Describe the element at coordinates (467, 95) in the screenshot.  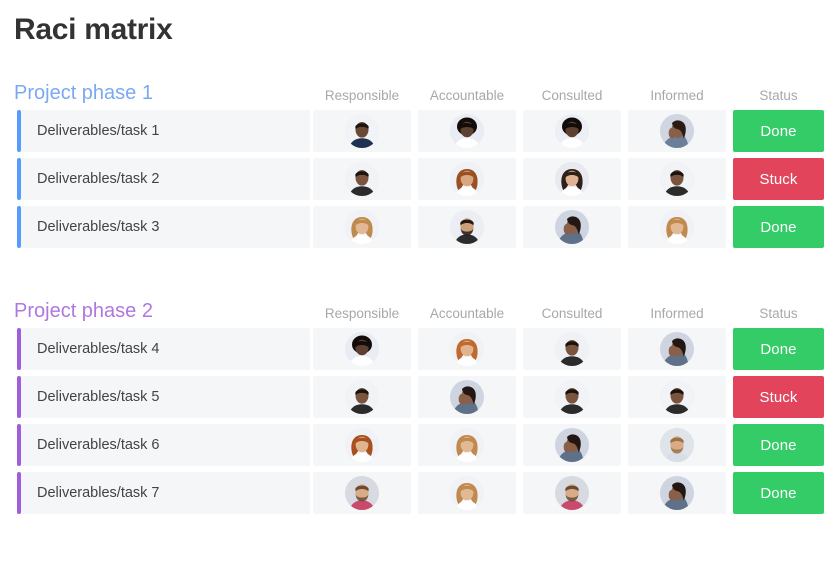
I see `column-header-accountable: Accountable` at that location.